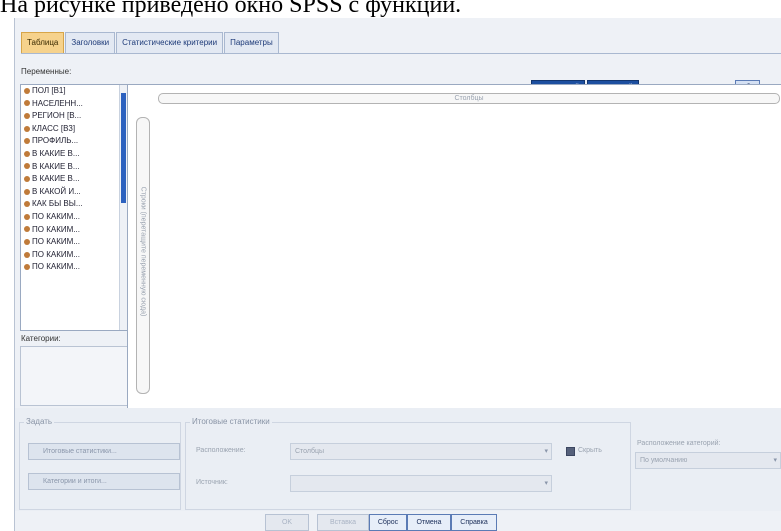  What do you see at coordinates (401, 53) in the screenshot?
I see `tab-divider` at bounding box center [401, 53].